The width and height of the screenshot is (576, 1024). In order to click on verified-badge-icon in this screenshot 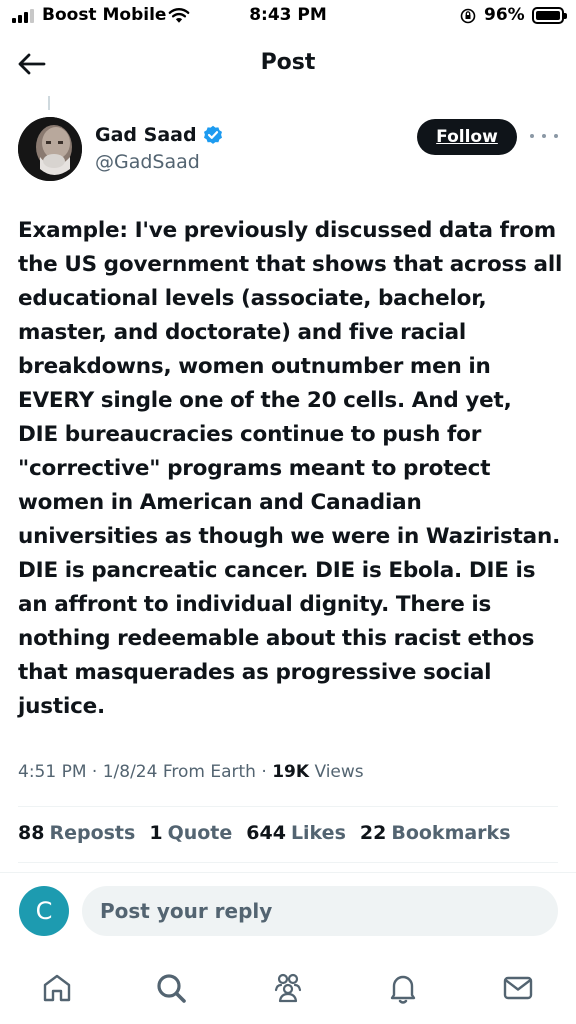, I will do `click(212, 134)`.